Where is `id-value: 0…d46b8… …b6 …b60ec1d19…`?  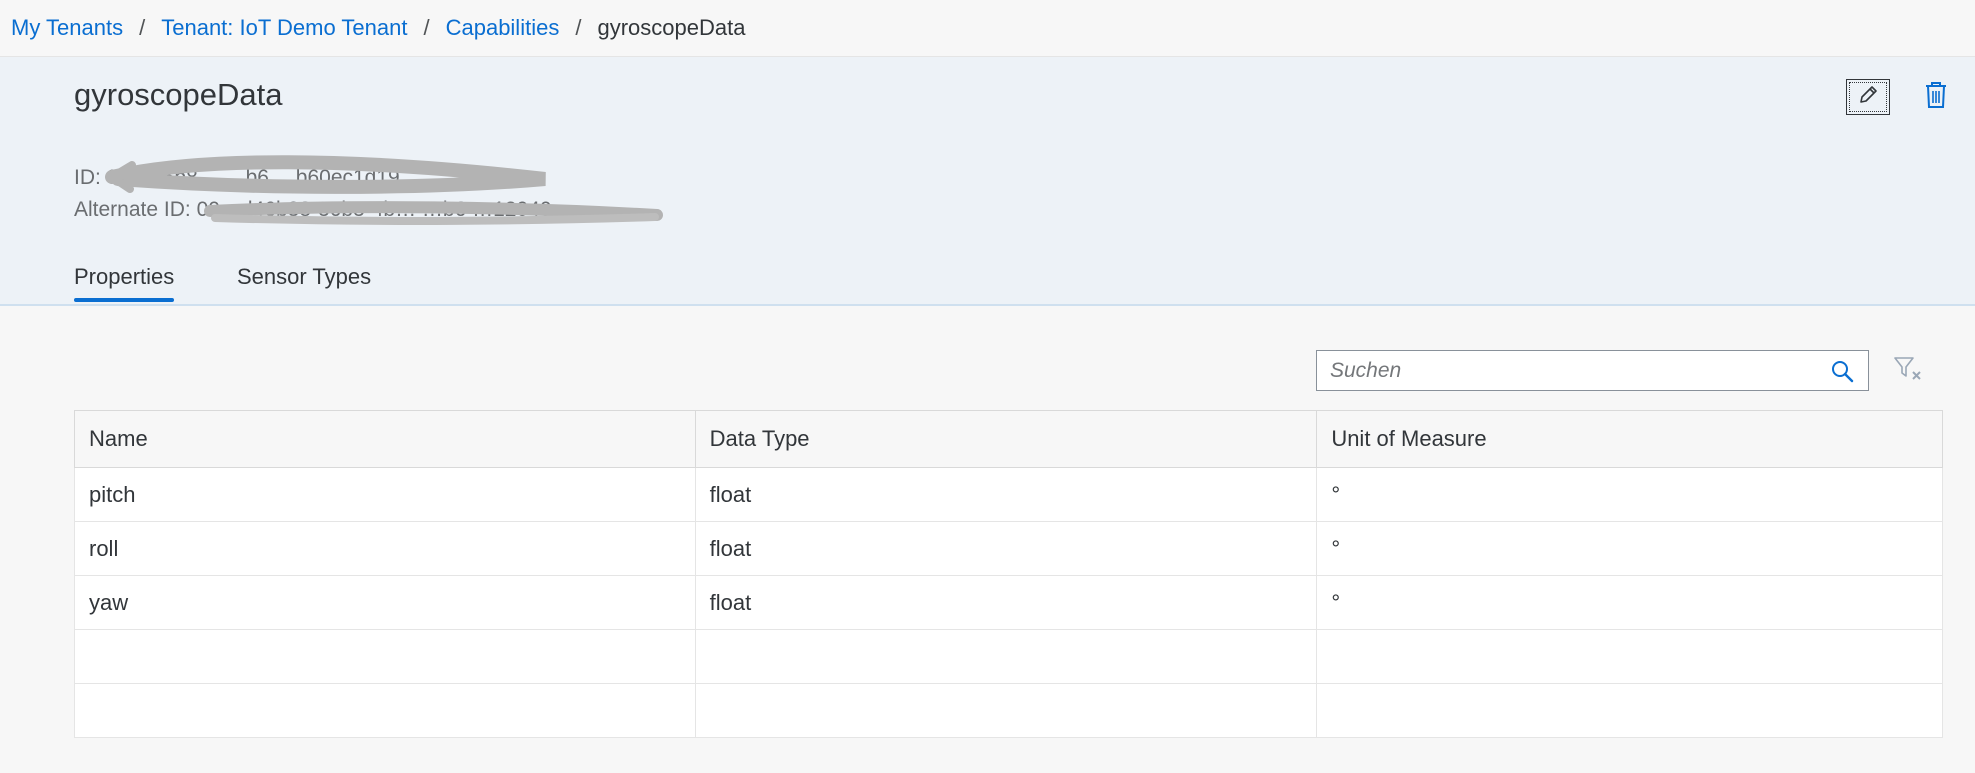 id-value: 0…d46b8… …b6 …b60ec1d19… is located at coordinates (263, 177).